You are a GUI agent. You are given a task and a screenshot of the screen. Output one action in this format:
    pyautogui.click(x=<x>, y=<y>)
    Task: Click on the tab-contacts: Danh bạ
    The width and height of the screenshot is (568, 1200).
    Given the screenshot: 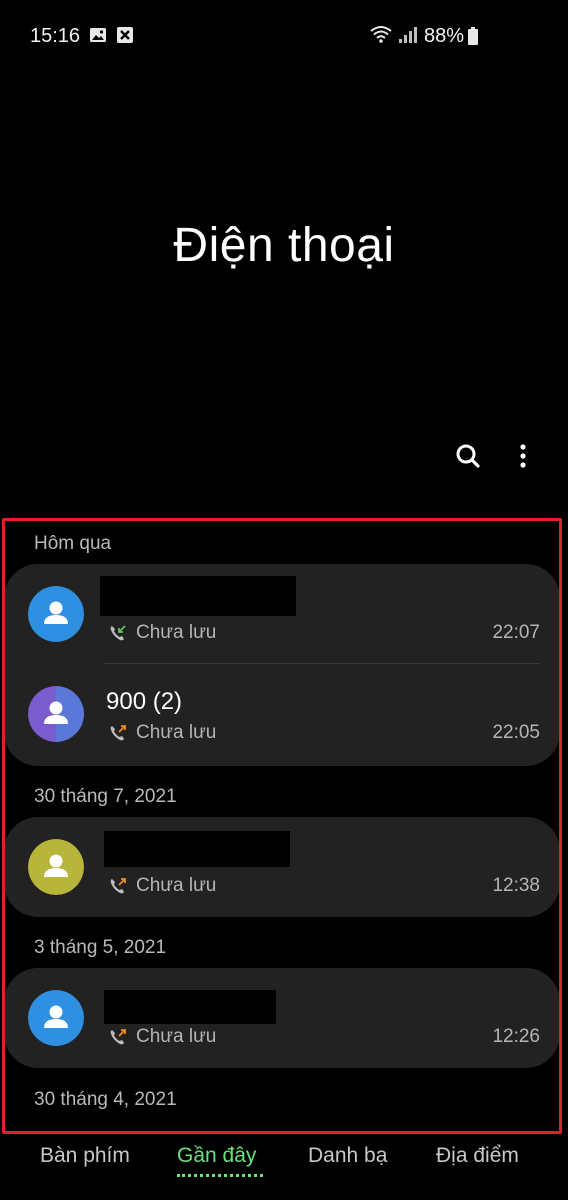 What is the action you would take?
    pyautogui.click(x=347, y=1156)
    